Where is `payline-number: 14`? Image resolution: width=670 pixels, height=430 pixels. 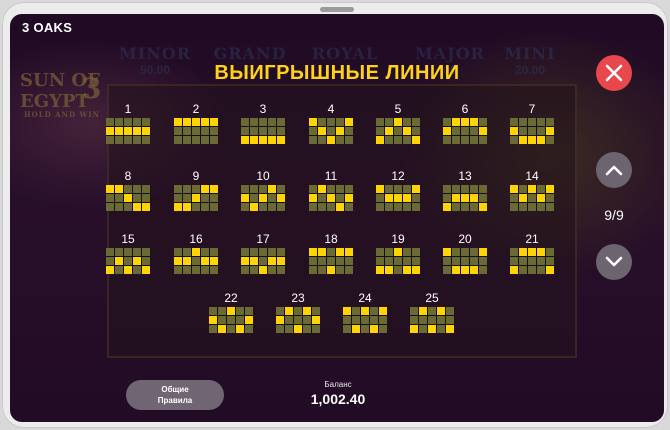
payline-number: 14 is located at coordinates (532, 176).